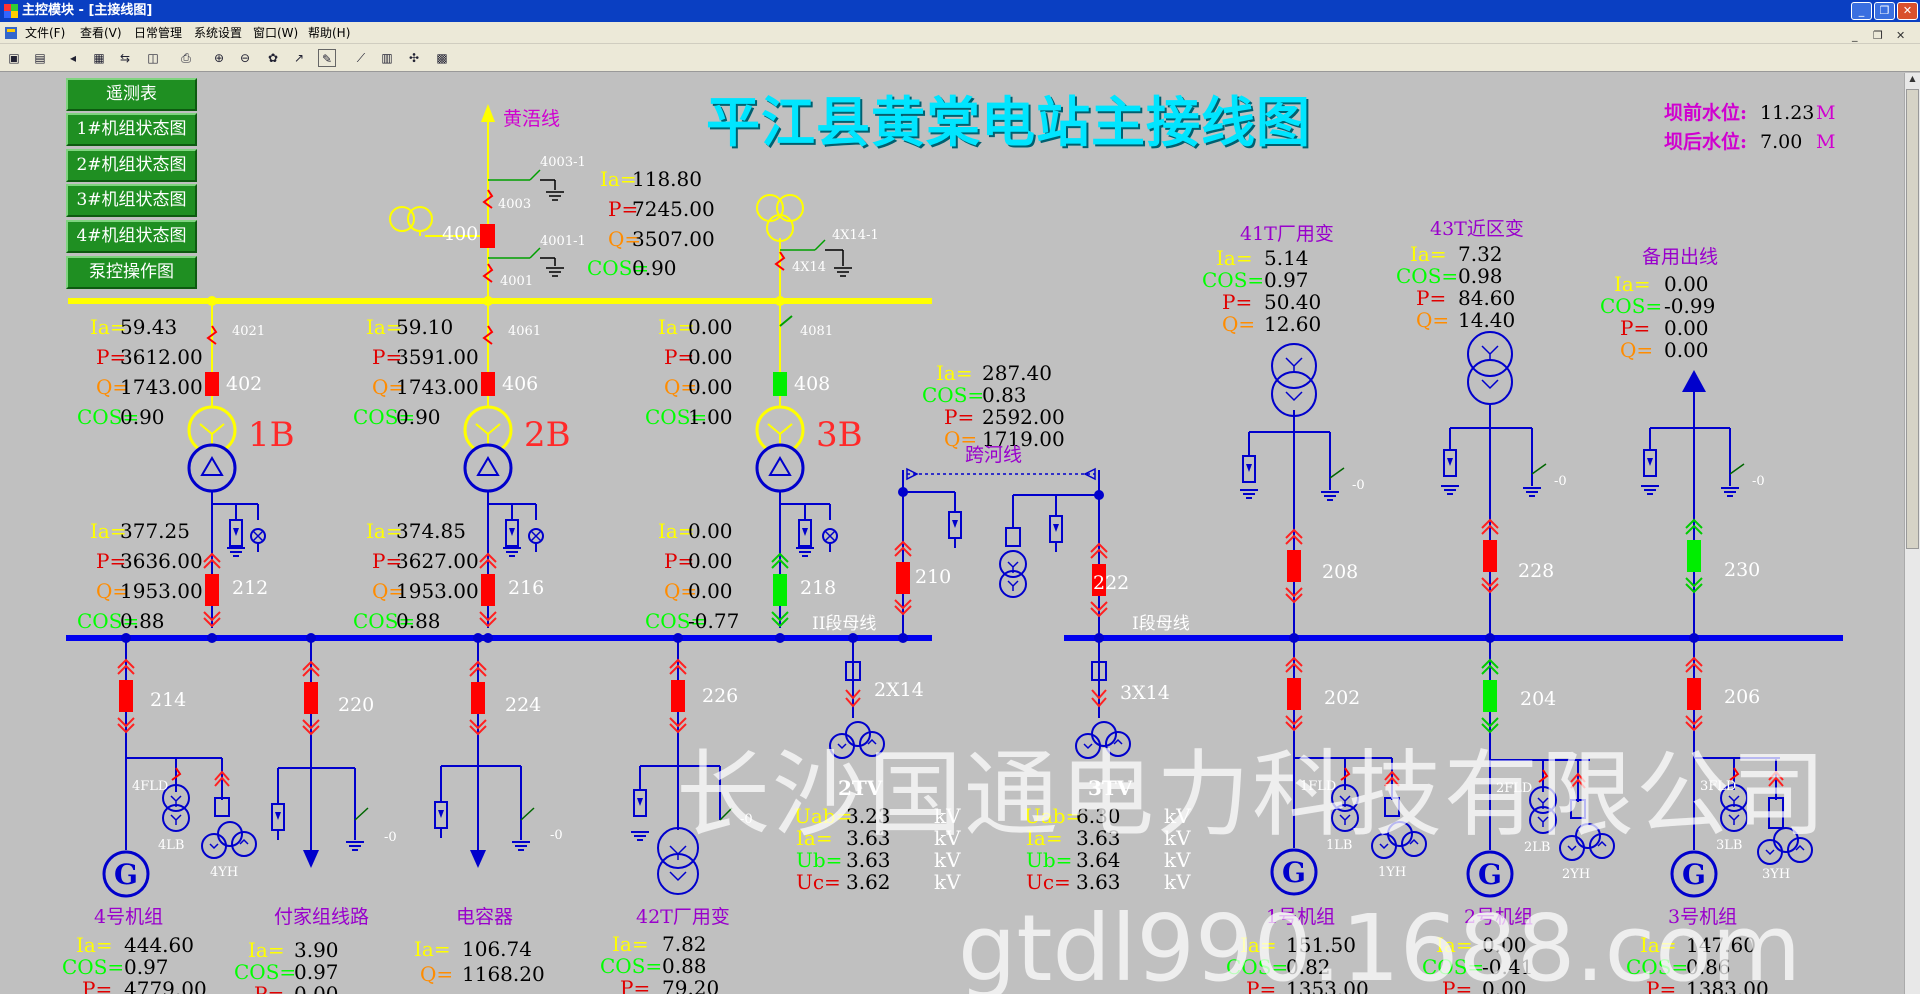  I want to click on menu-help: 帮助(H), so click(329, 33).